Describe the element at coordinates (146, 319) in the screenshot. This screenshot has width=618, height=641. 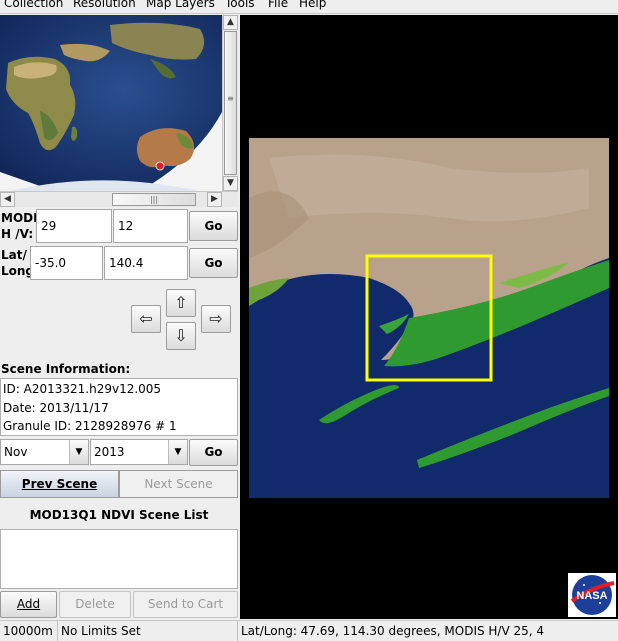
I see `pan-left-icon: ⇦` at that location.